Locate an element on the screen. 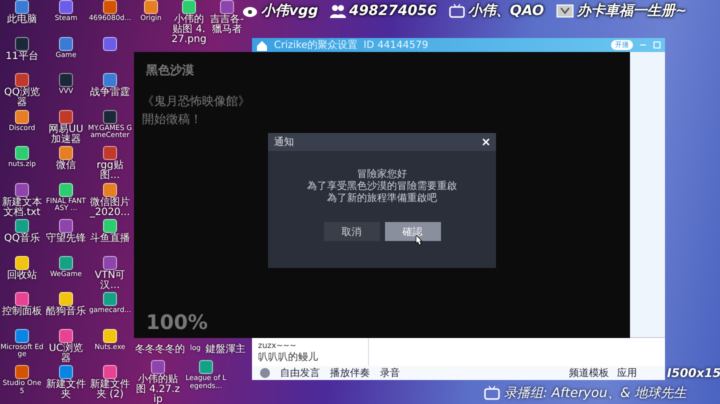  chat-member: zuzx~~~ is located at coordinates (313, 346).